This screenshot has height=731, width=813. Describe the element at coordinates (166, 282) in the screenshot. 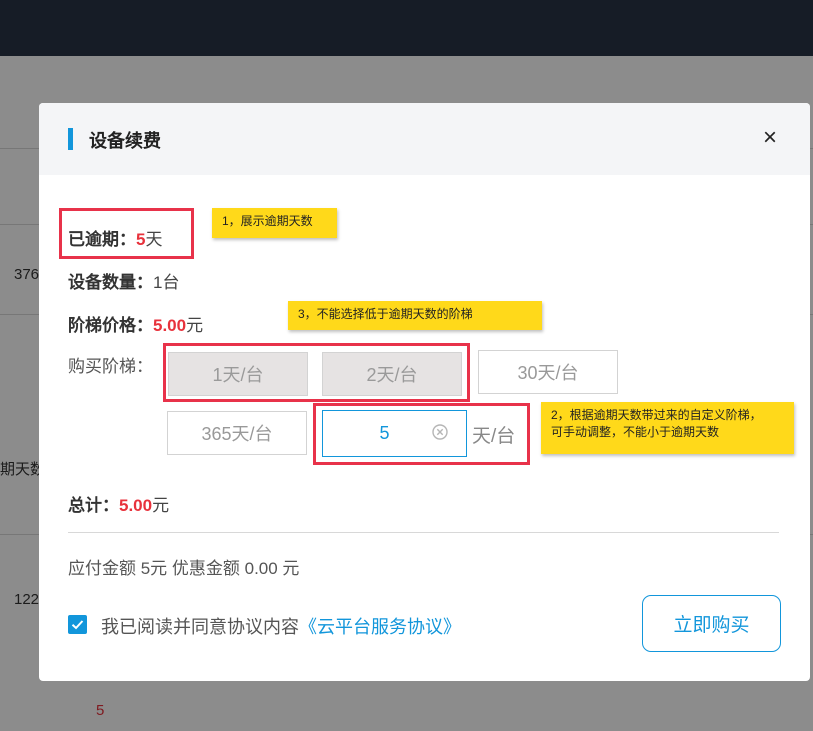

I see `quantity-value: 1台` at that location.